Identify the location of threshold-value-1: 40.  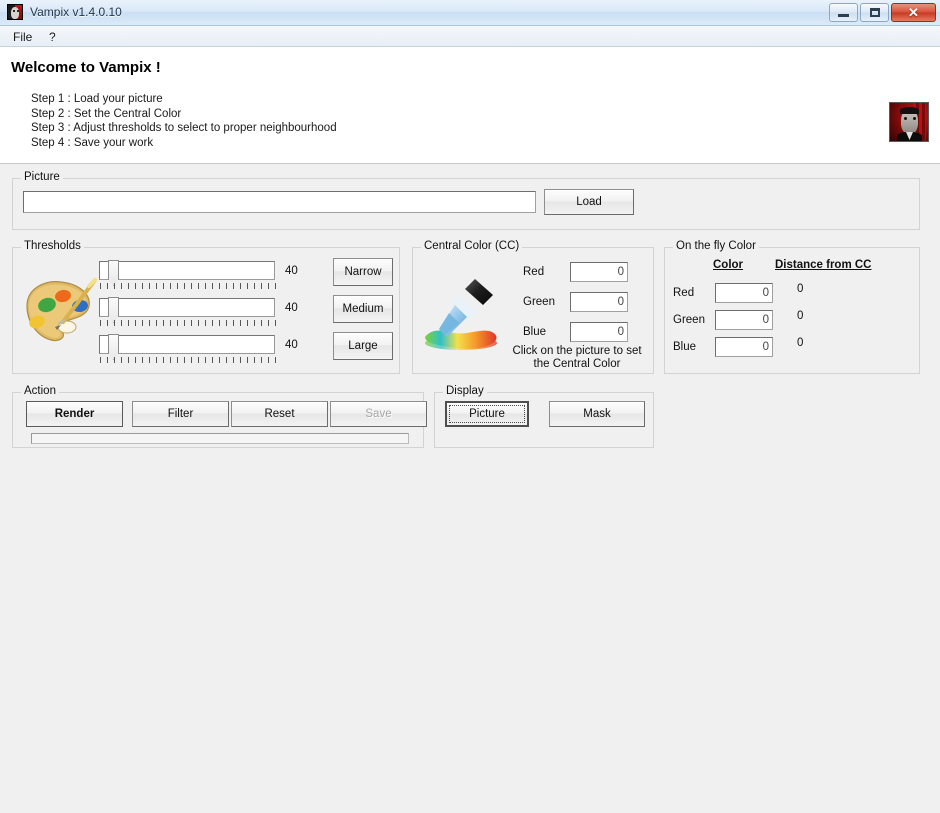
(291, 271).